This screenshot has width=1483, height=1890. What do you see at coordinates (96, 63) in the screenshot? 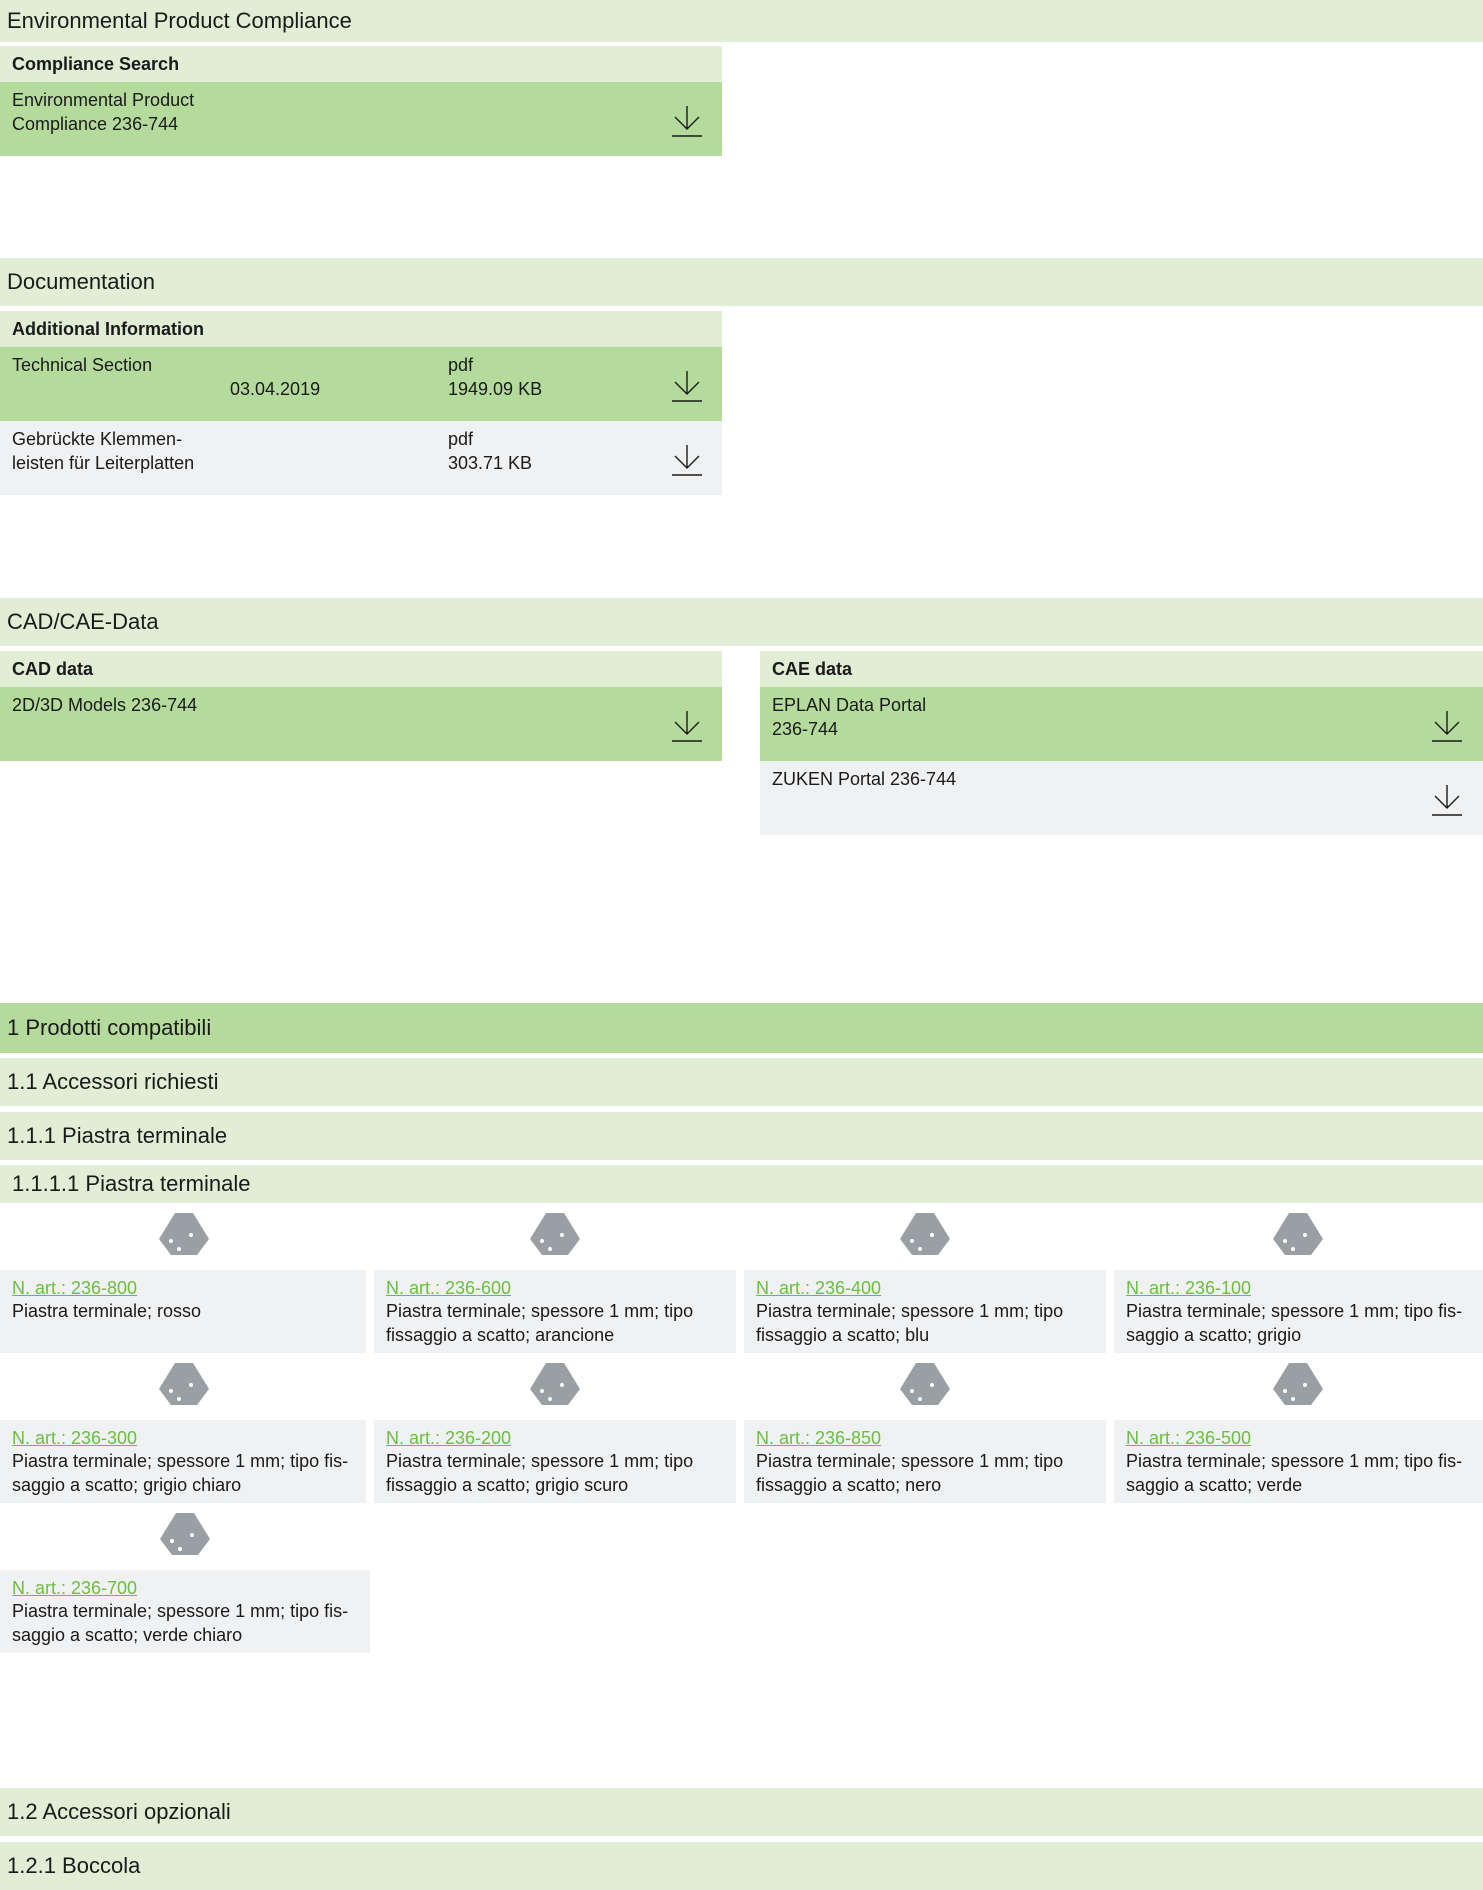
I see `env-subheader-title: Compliance Search` at bounding box center [96, 63].